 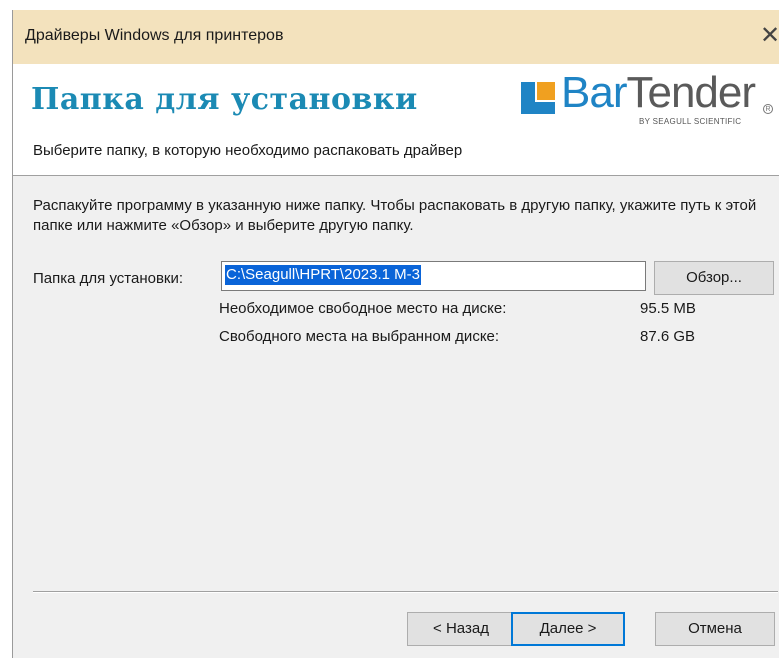 What do you see at coordinates (691, 92) in the screenshot?
I see `logo-text-tender: Tender` at bounding box center [691, 92].